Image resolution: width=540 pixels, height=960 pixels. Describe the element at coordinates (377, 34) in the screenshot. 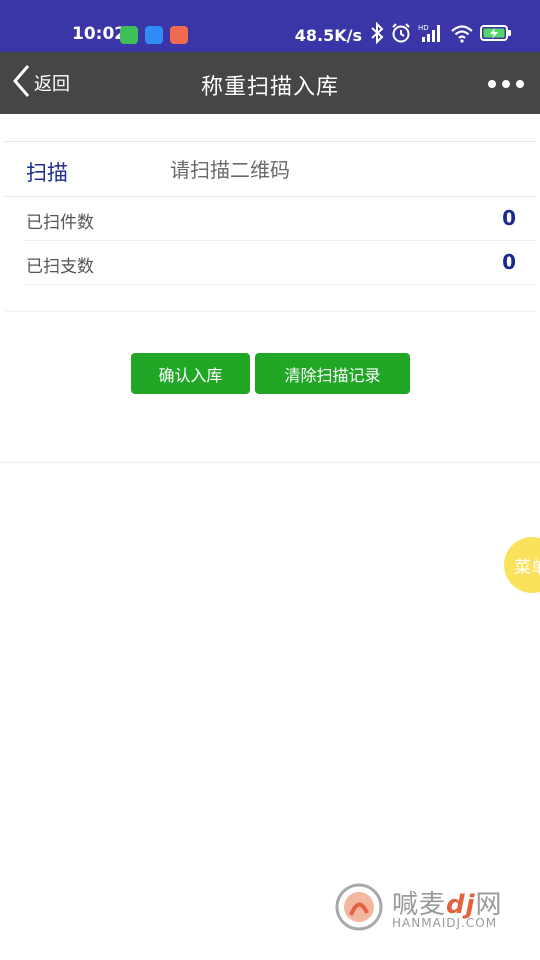

I see `bluetooth-icon` at that location.